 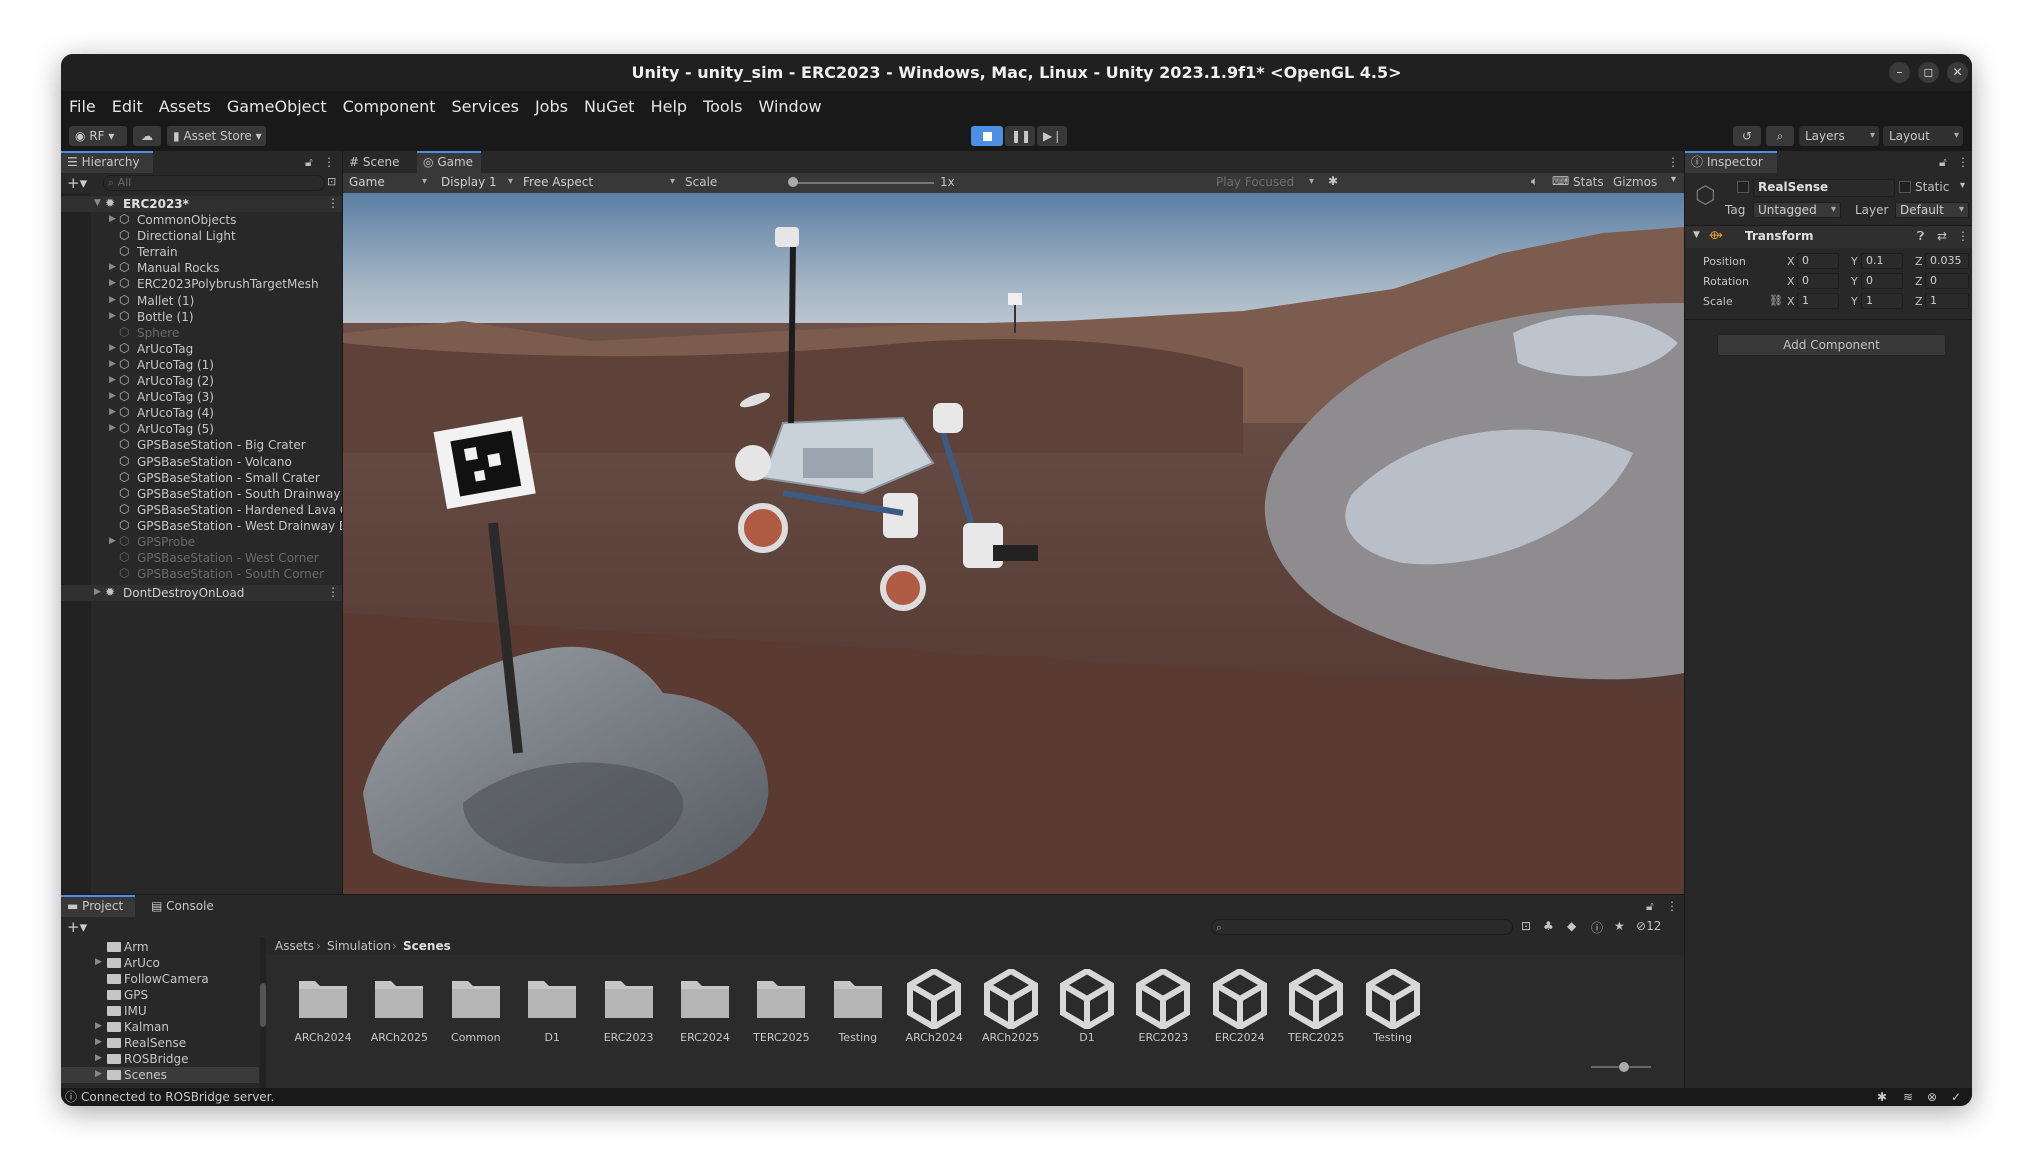 I want to click on menu-assets: Assets, so click(x=185, y=106).